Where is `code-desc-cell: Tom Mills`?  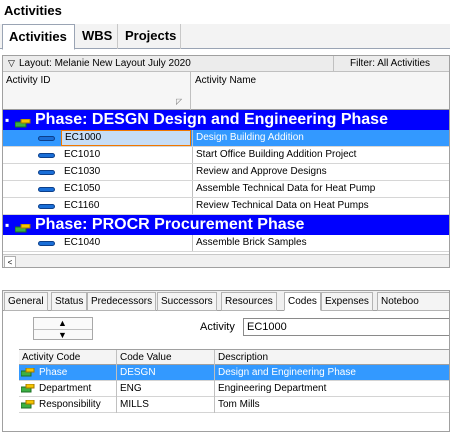
code-desc-cell: Tom Mills is located at coordinates (332, 405).